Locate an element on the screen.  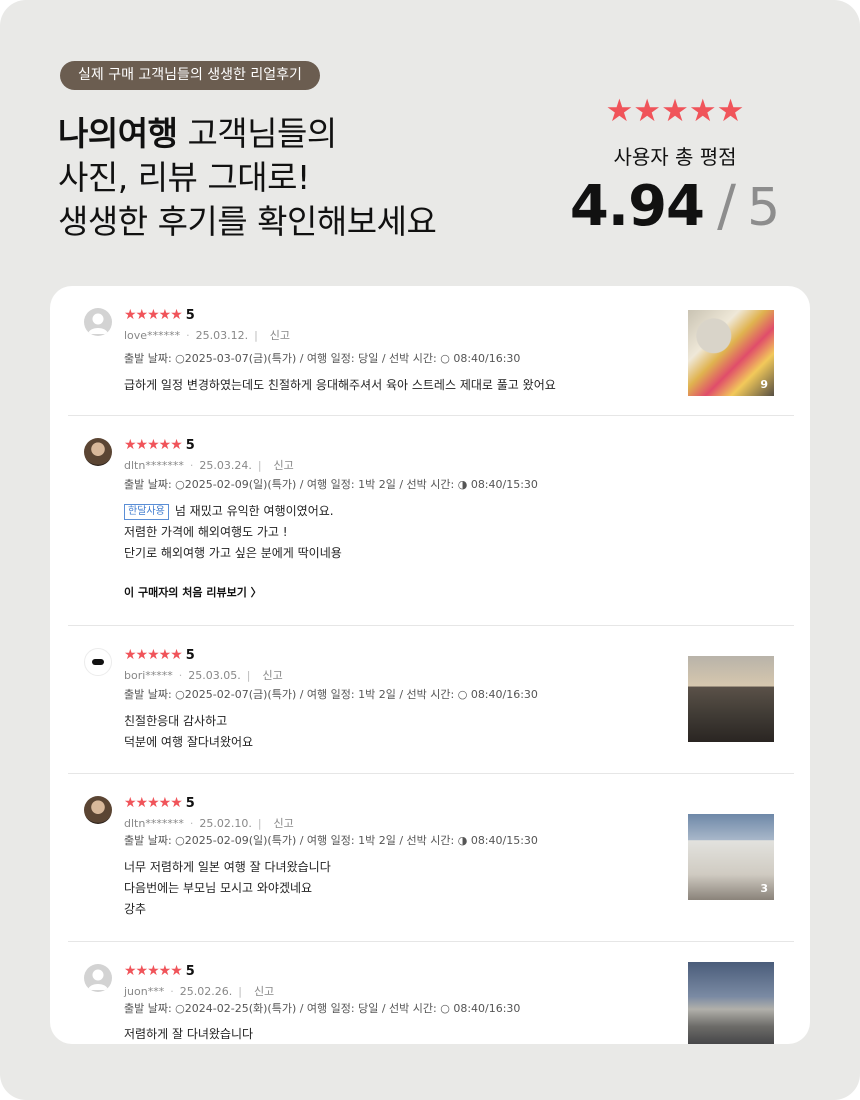
headline-line-2: 사진, 리뷰 그대로! is located at coordinates (184, 177).